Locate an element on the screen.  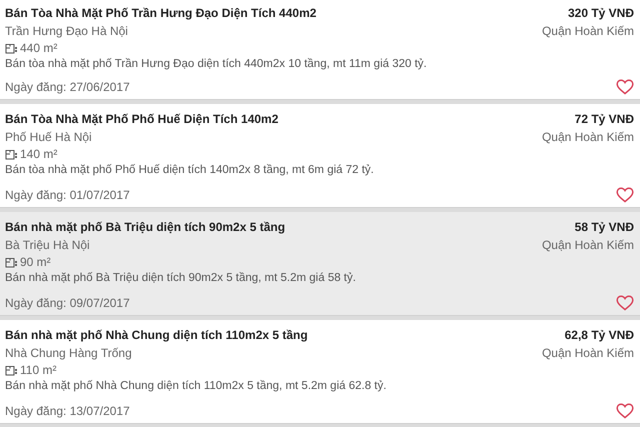
post-date: Ngày đăng: 01/07/2017 is located at coordinates (67, 195).